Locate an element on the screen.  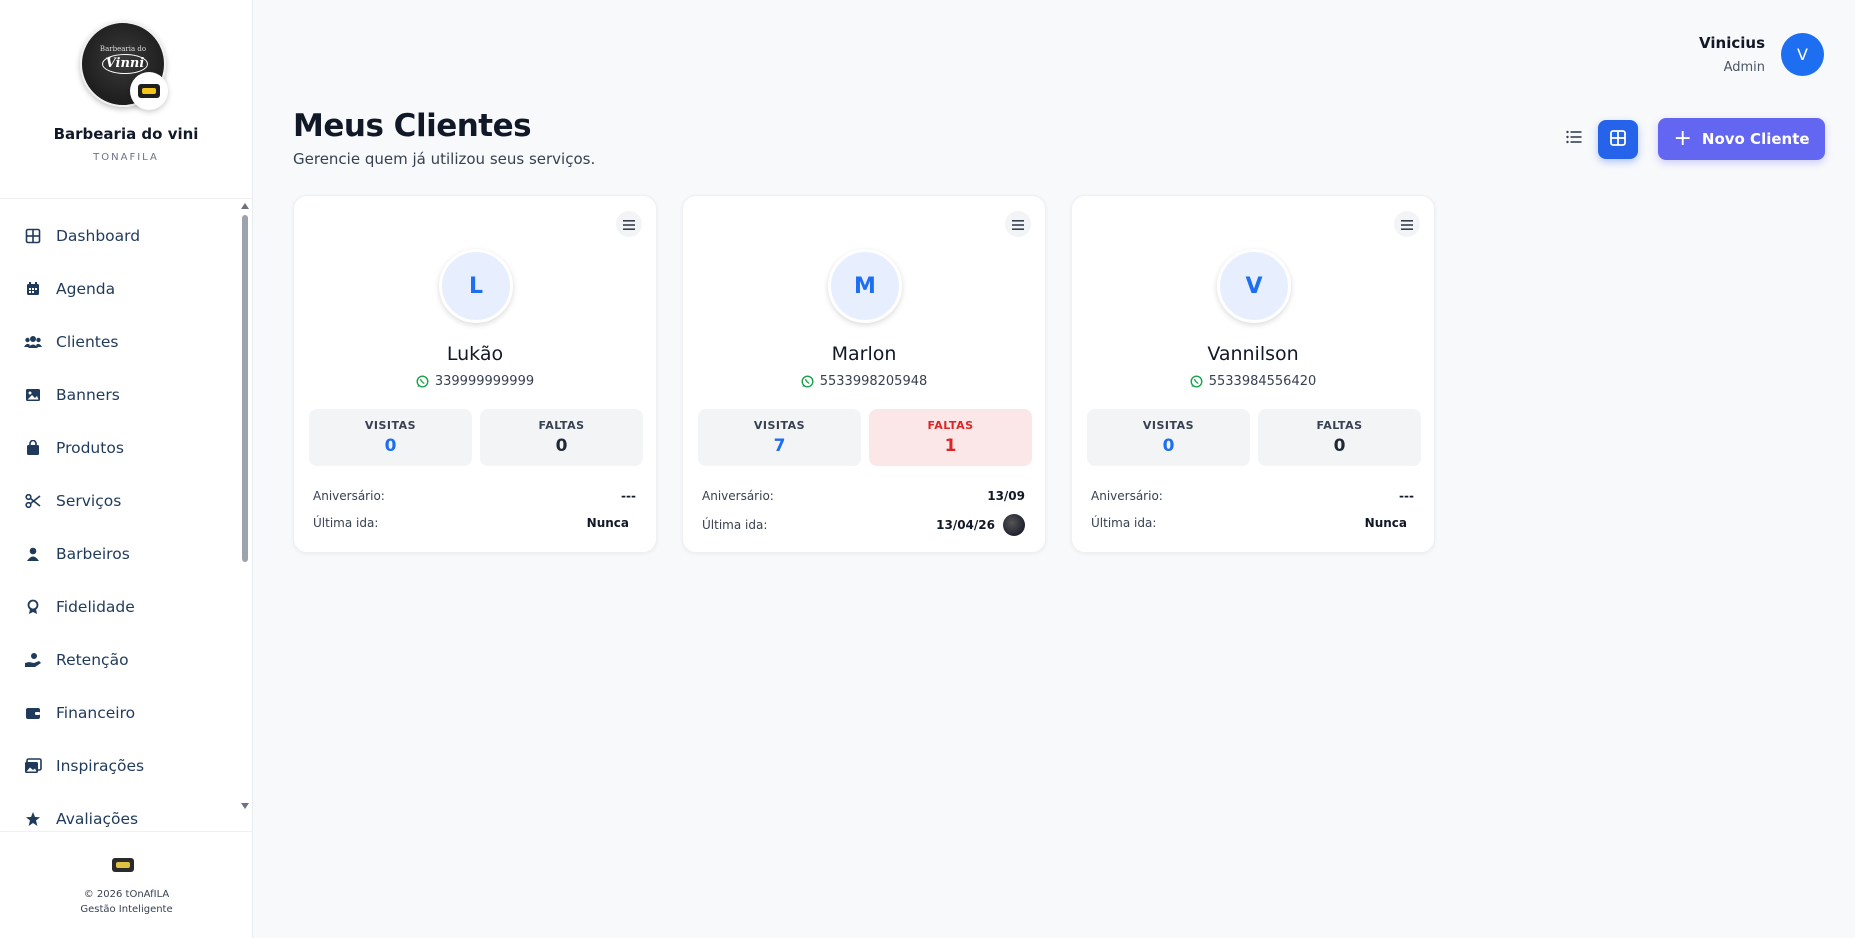
plus-icon: + is located at coordinates (1682, 138).